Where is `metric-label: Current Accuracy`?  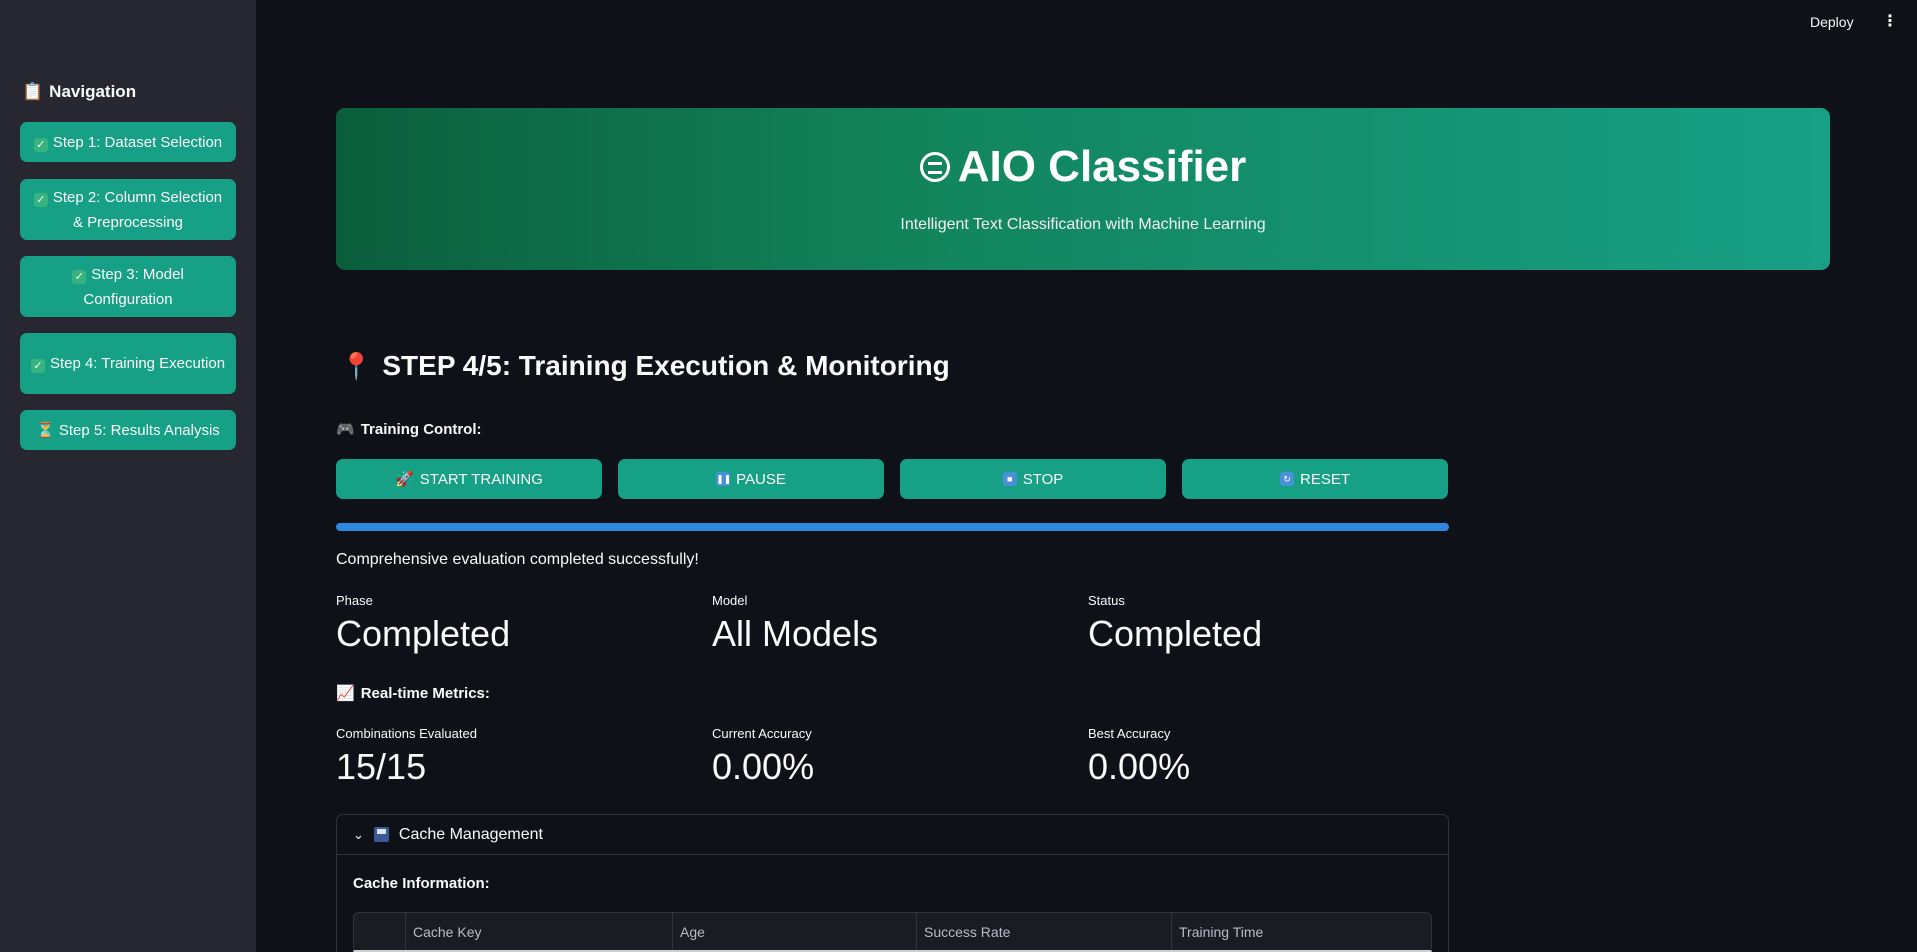
metric-label: Current Accuracy is located at coordinates (762, 733).